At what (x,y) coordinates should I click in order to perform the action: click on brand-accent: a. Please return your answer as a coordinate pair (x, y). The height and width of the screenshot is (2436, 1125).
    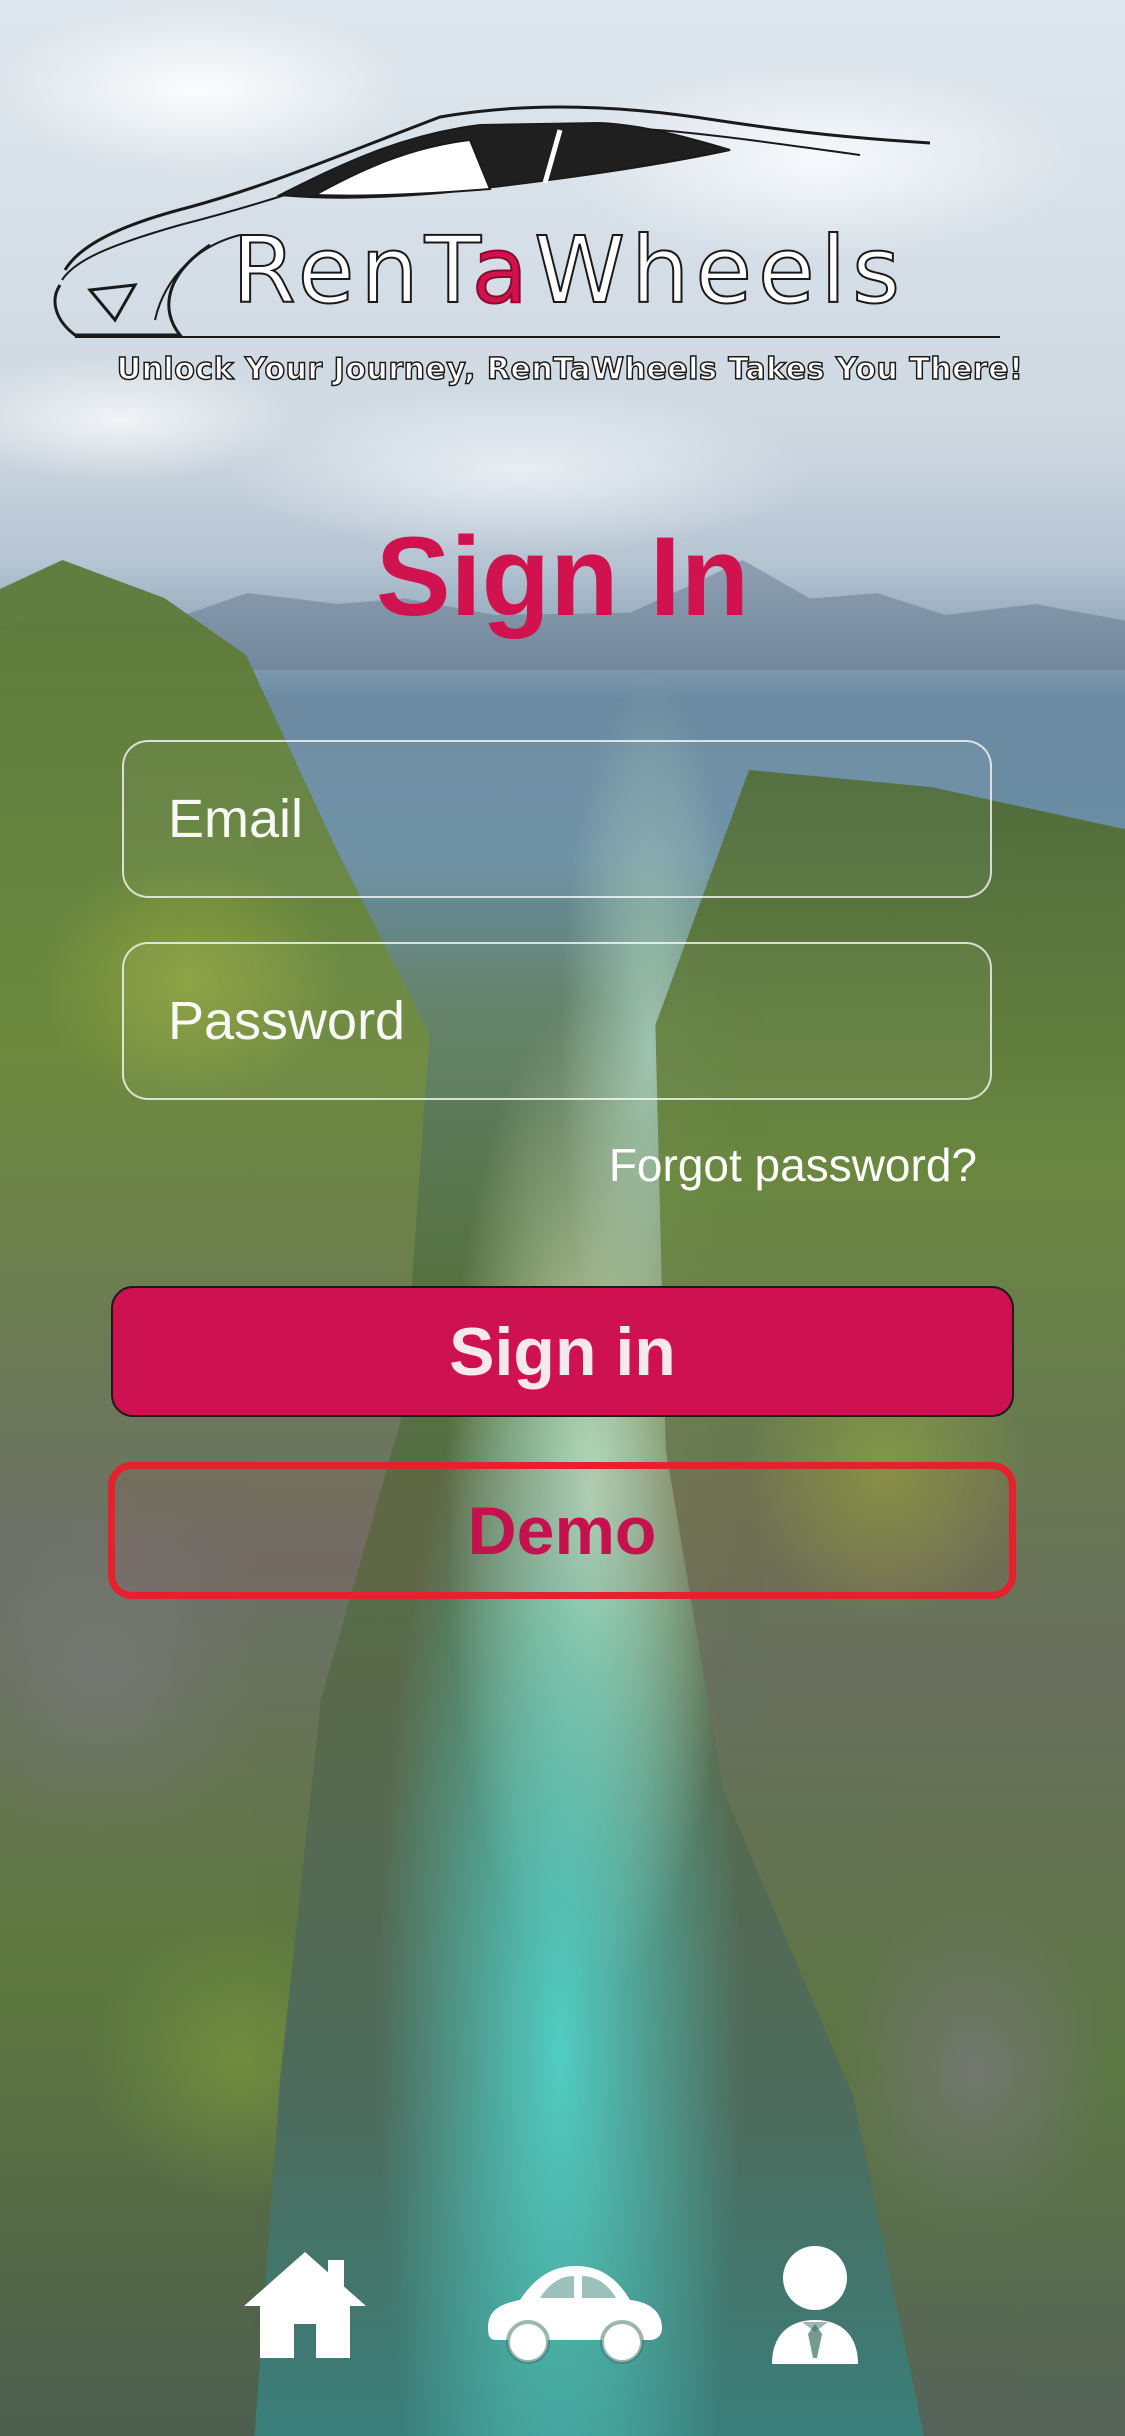
    Looking at the image, I should click on (503, 270).